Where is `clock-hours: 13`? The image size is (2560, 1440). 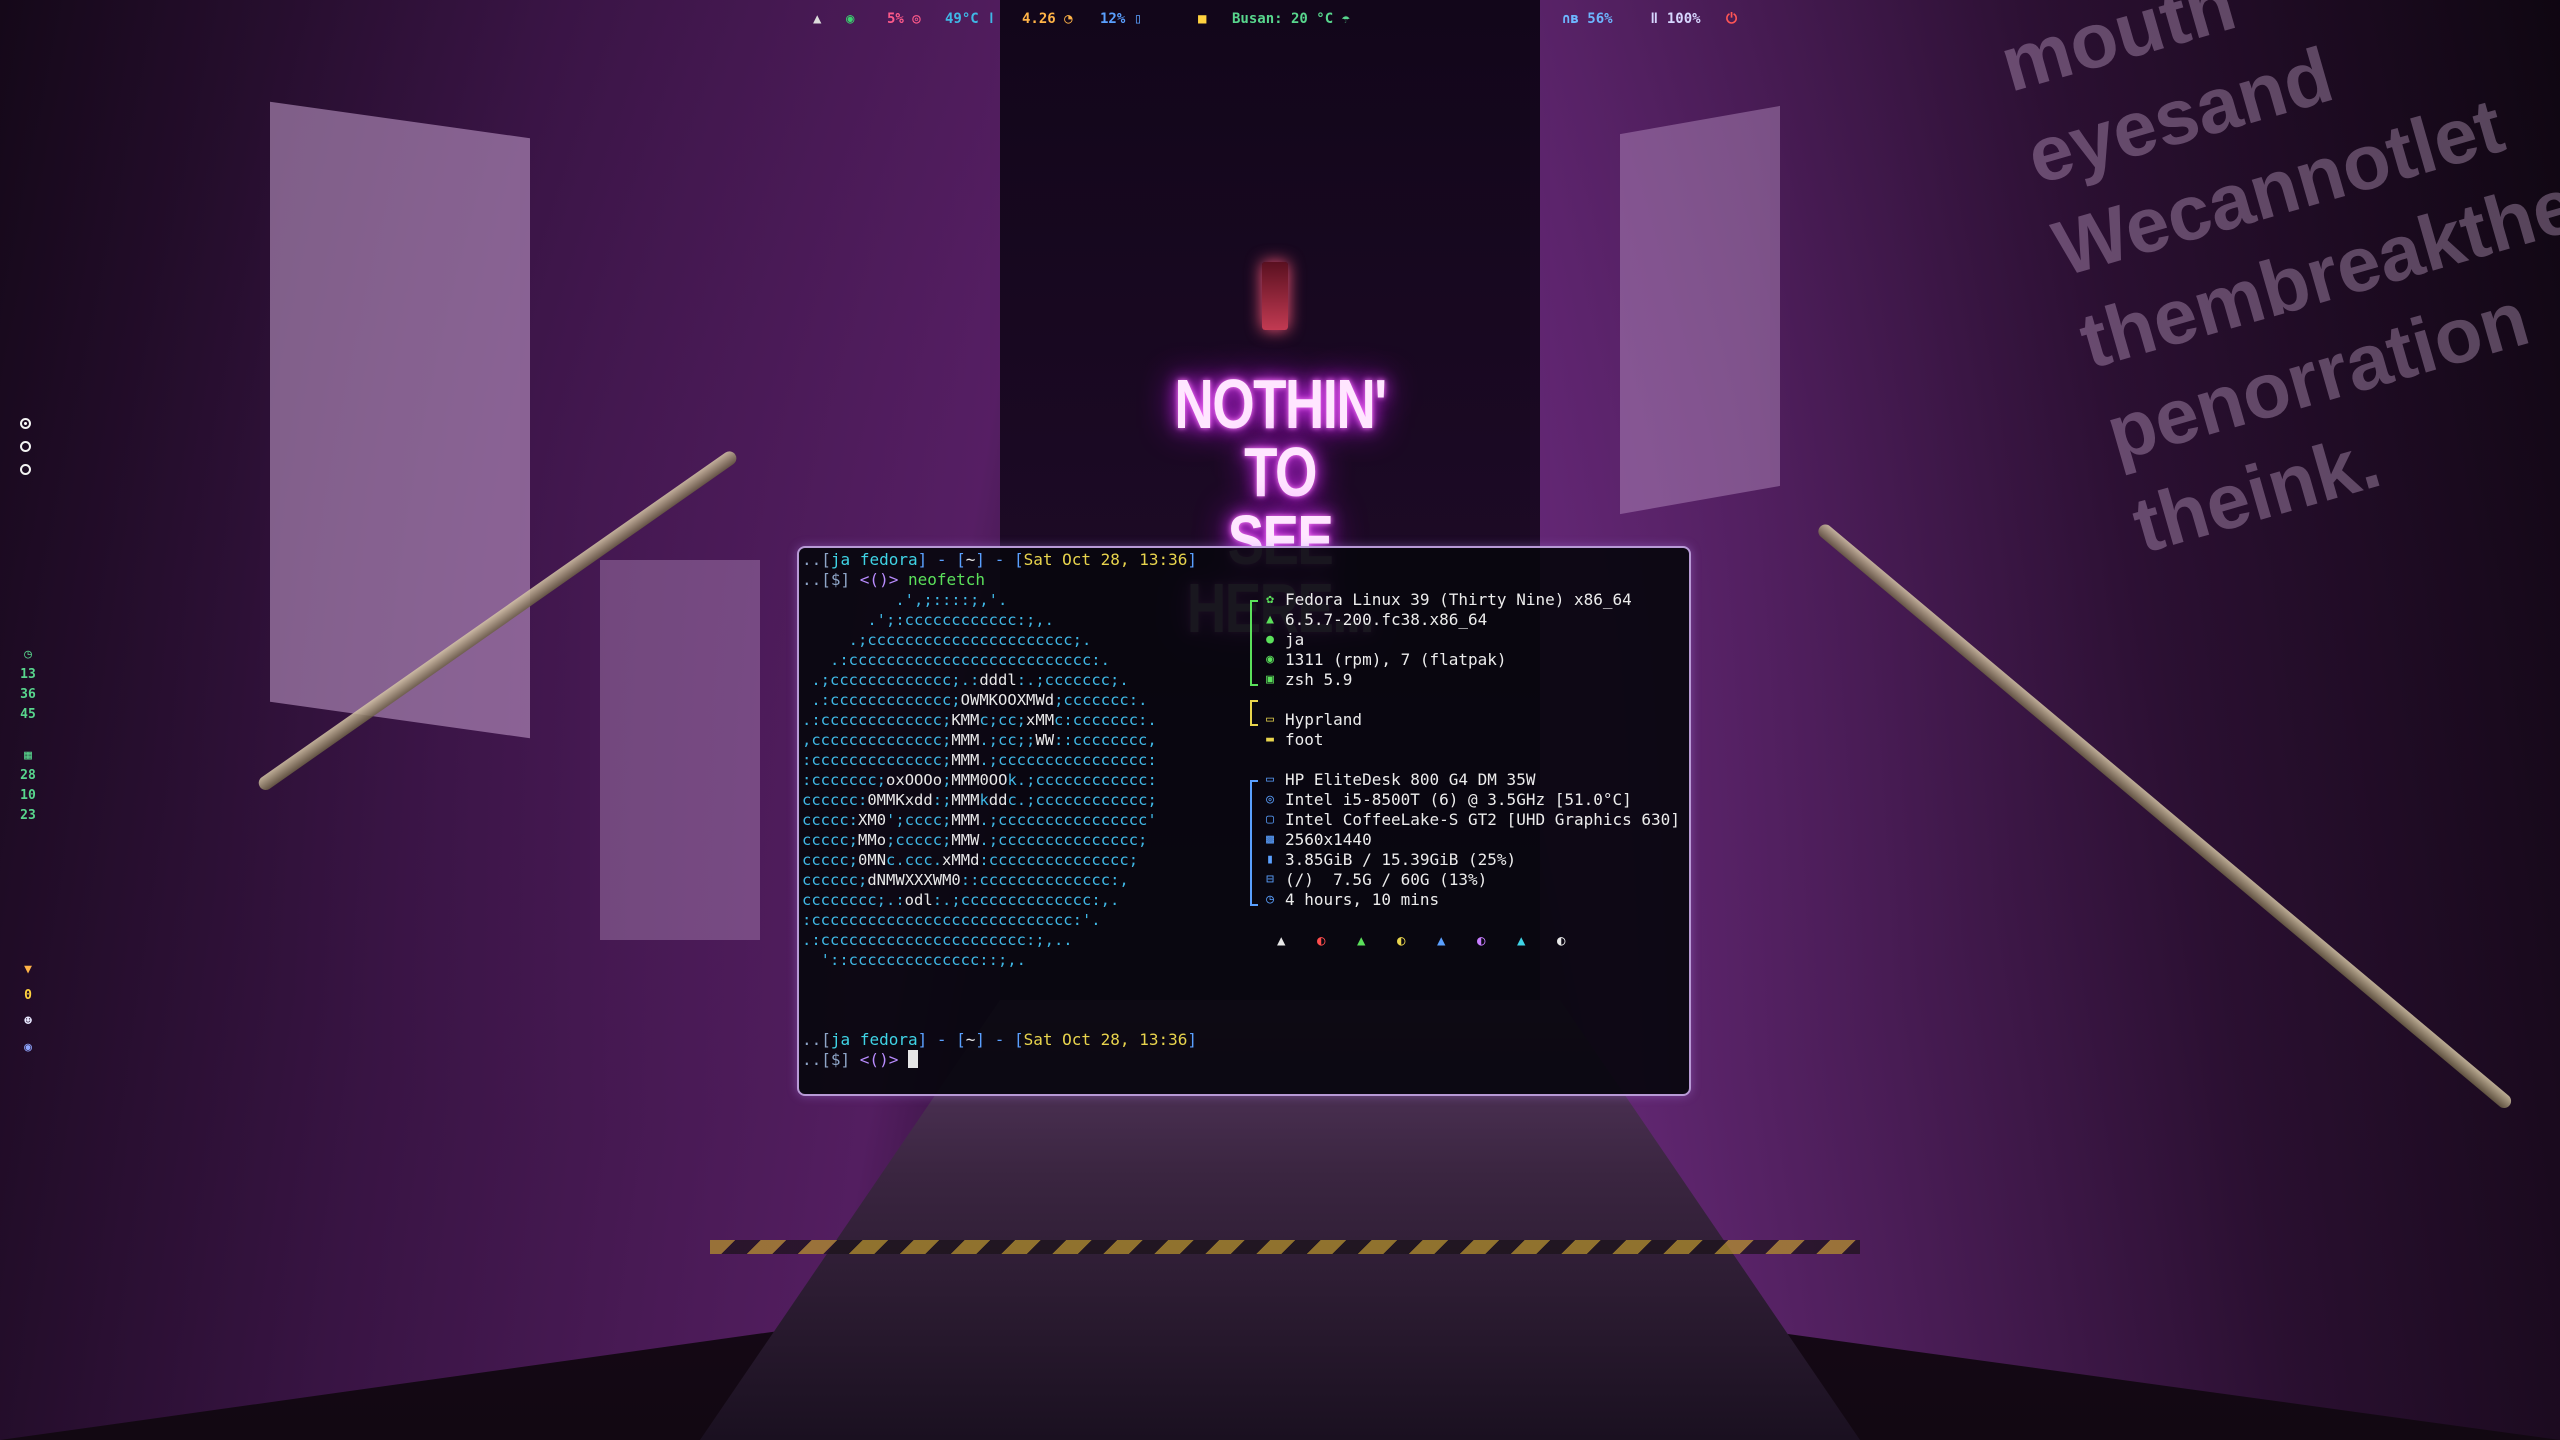
clock-hours: 13 is located at coordinates (28, 674).